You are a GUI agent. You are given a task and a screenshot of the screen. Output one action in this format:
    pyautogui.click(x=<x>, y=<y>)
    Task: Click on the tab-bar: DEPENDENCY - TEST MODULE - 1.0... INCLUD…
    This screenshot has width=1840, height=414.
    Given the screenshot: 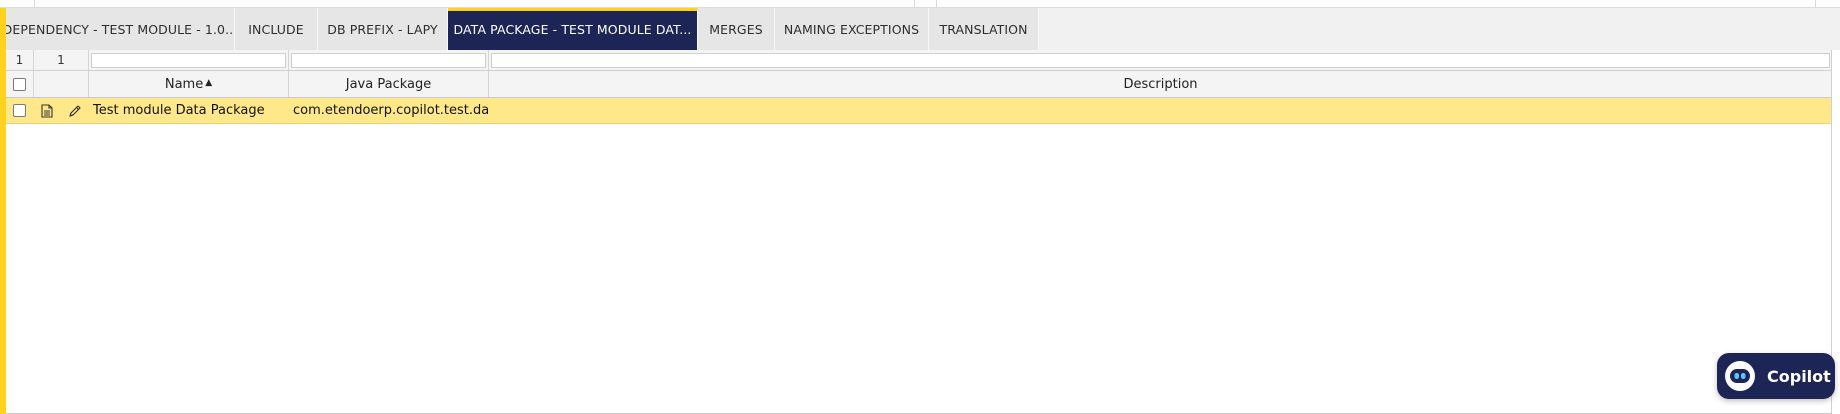 What is the action you would take?
    pyautogui.click(x=522, y=29)
    